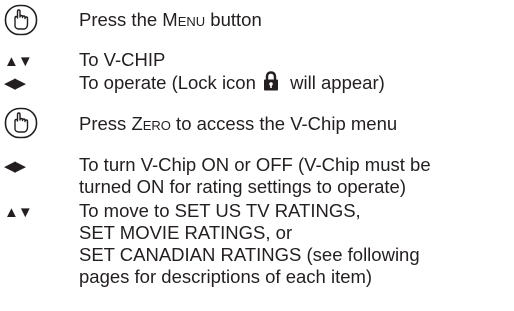 The image size is (514, 311). I want to click on text-line: To turn V-Chip ON or OFF (V-Chip must be, so click(255, 164).